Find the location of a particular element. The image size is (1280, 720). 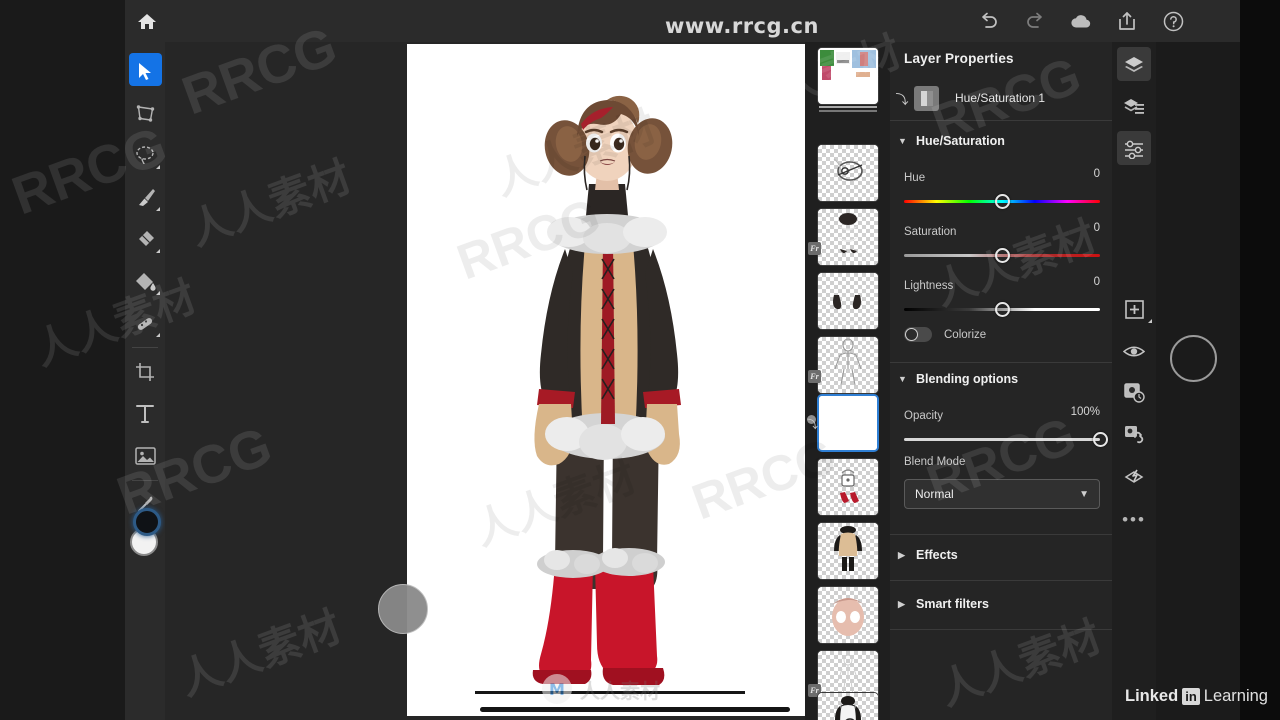

heal-tool is located at coordinates (145, 323).